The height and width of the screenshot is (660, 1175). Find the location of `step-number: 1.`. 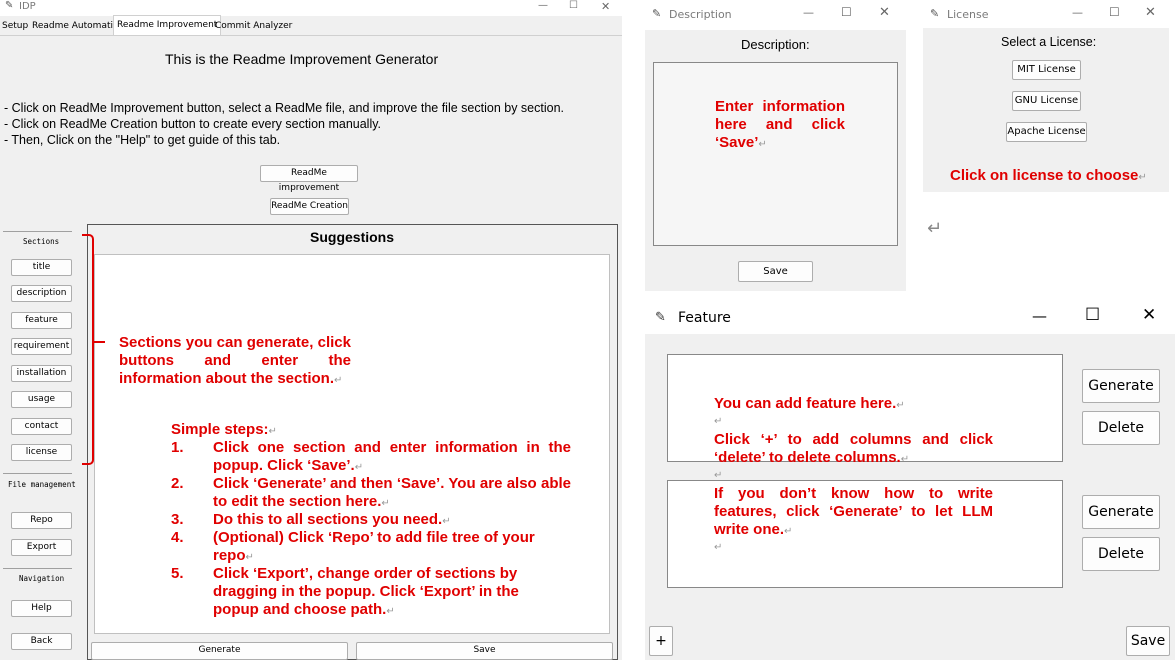

step-number: 1. is located at coordinates (177, 447).